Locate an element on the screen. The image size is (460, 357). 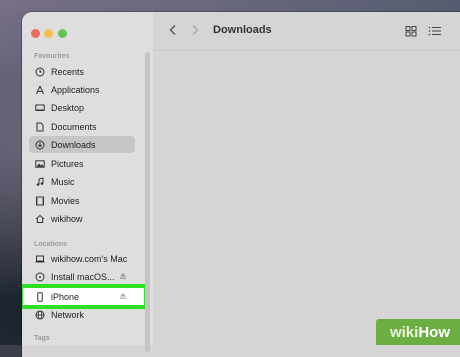
sidebar-scrollbar is located at coordinates (147, 202).